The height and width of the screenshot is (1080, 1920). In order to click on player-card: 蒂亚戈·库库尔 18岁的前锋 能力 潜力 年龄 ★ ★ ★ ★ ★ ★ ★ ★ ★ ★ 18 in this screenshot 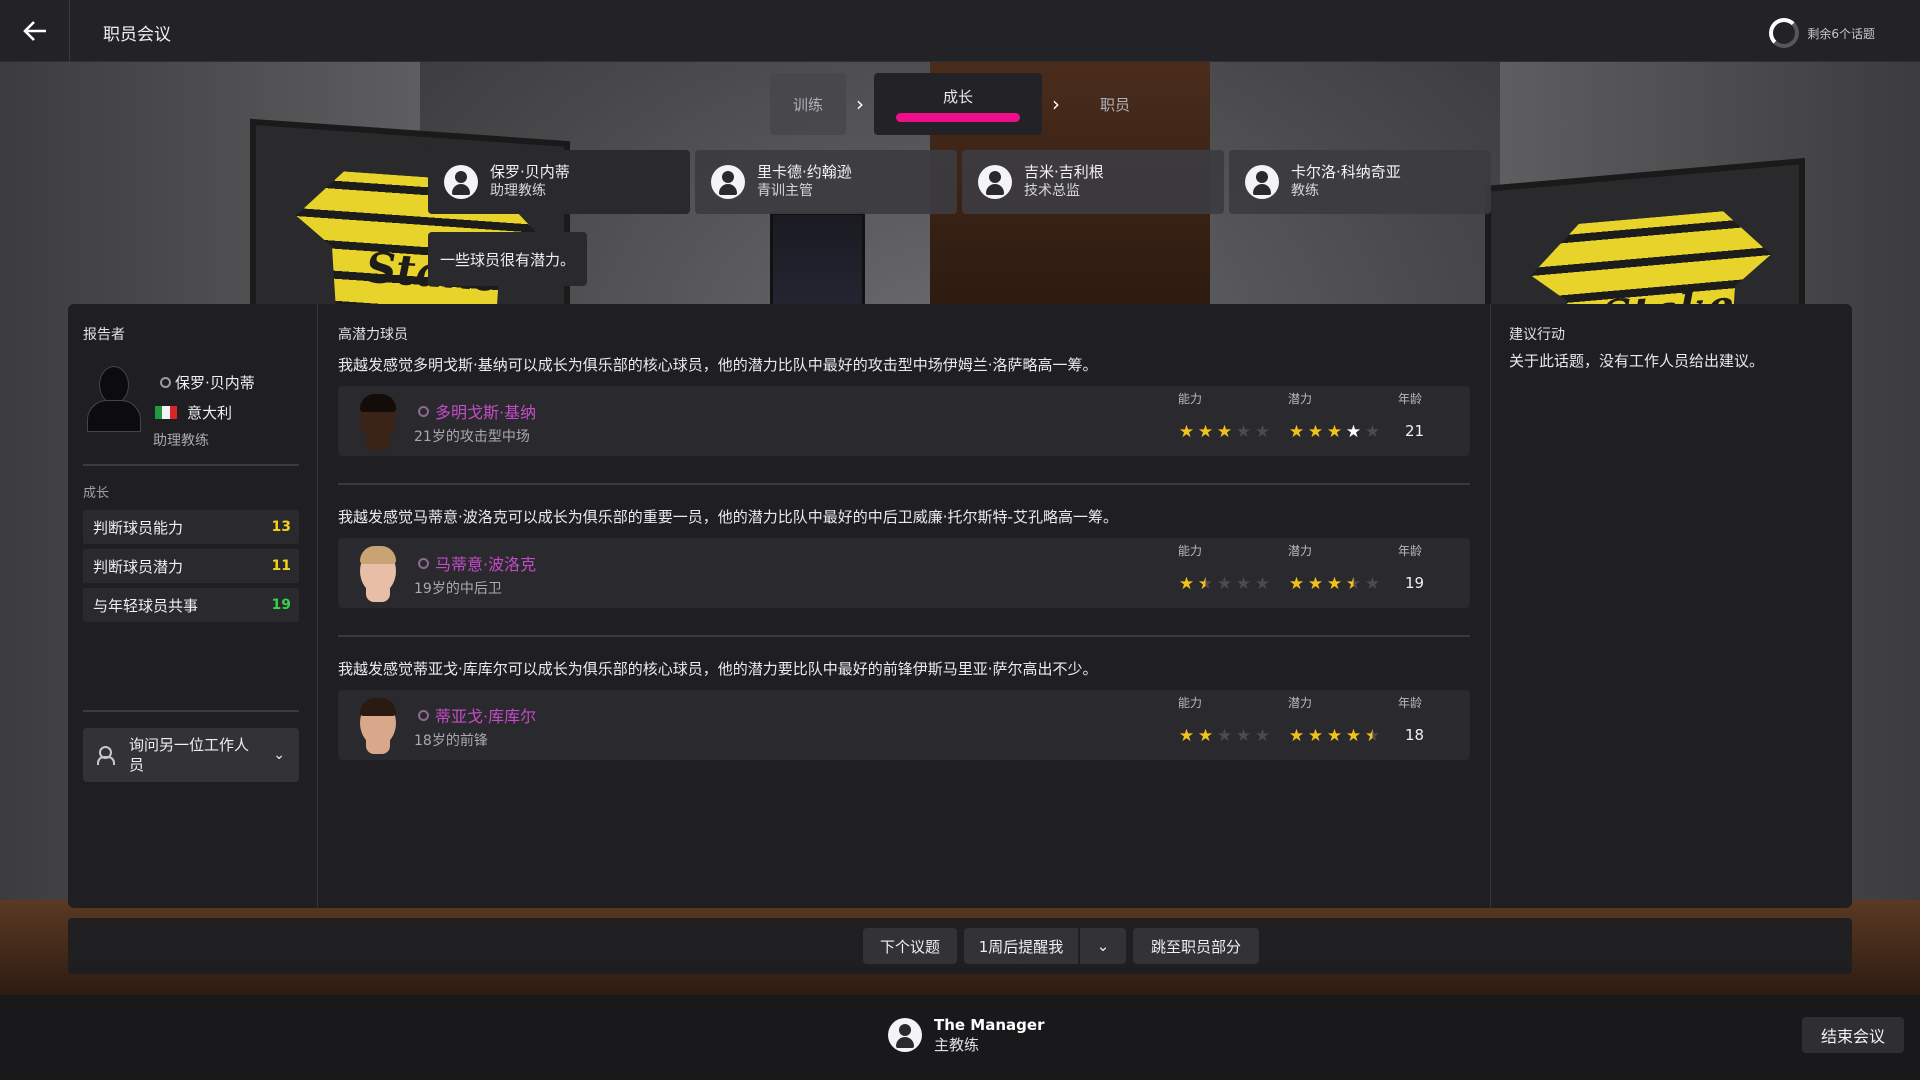, I will do `click(904, 725)`.